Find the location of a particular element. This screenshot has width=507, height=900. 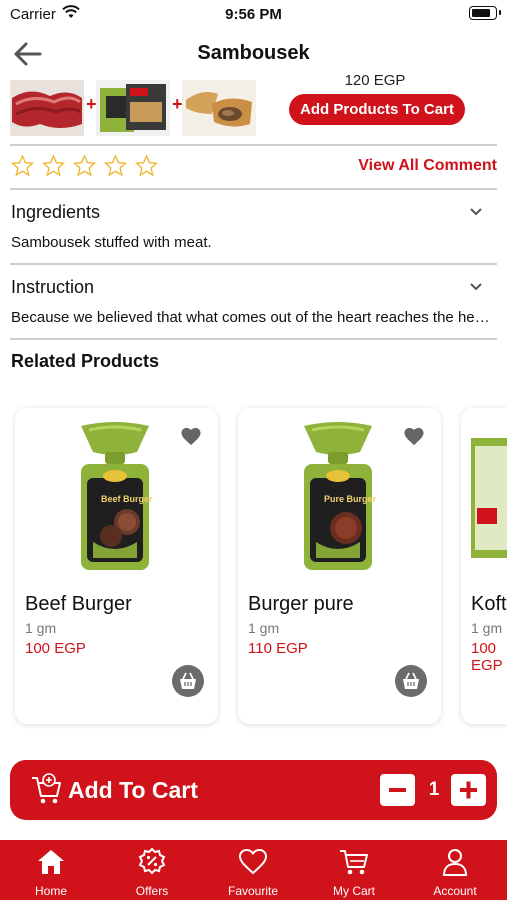

navigation-bar: Sambousek is located at coordinates (253, 54).